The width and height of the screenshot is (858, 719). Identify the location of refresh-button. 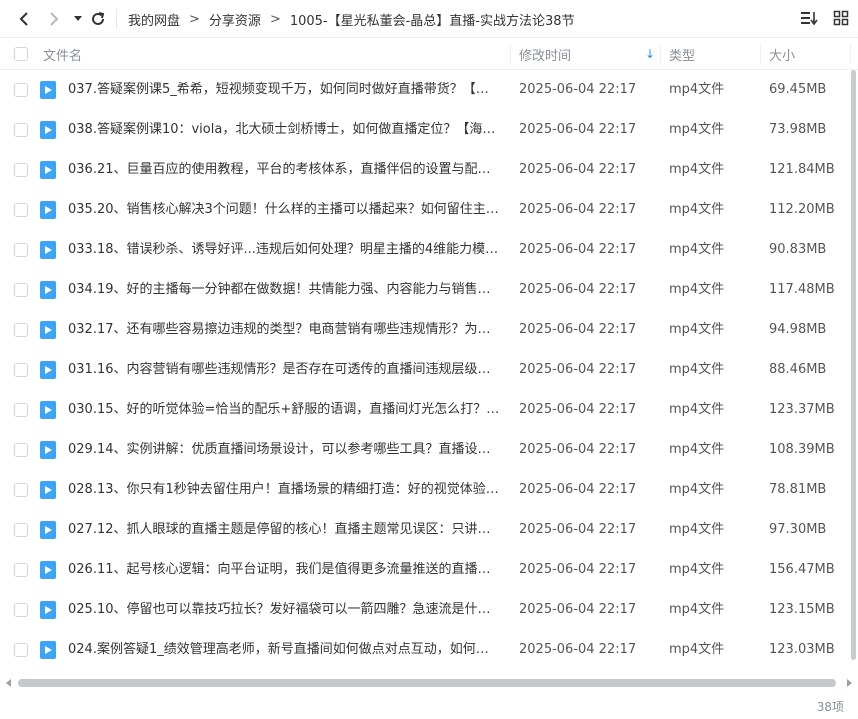
(98, 19).